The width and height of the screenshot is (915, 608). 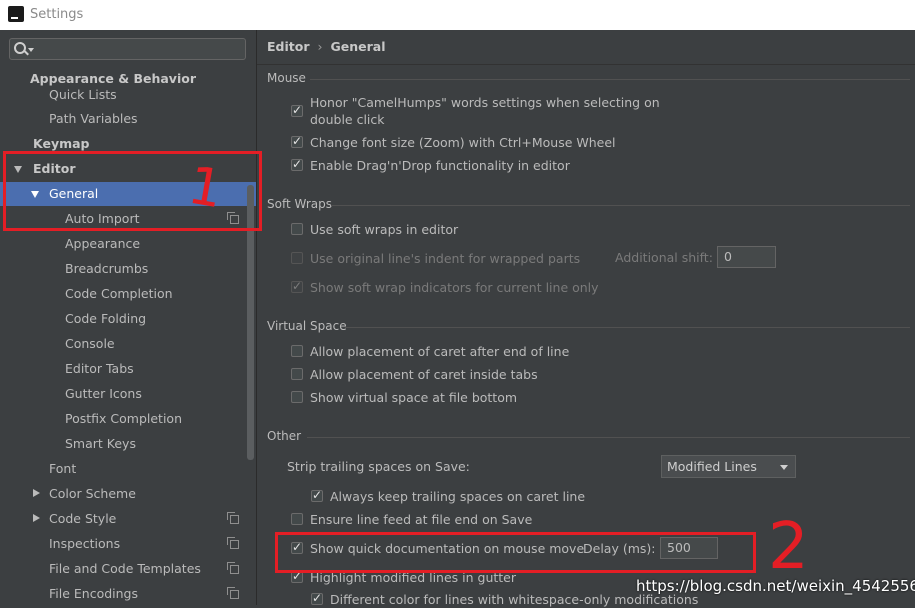 I want to click on sidebar-item-code-completion: Code Completion, so click(x=128, y=294).